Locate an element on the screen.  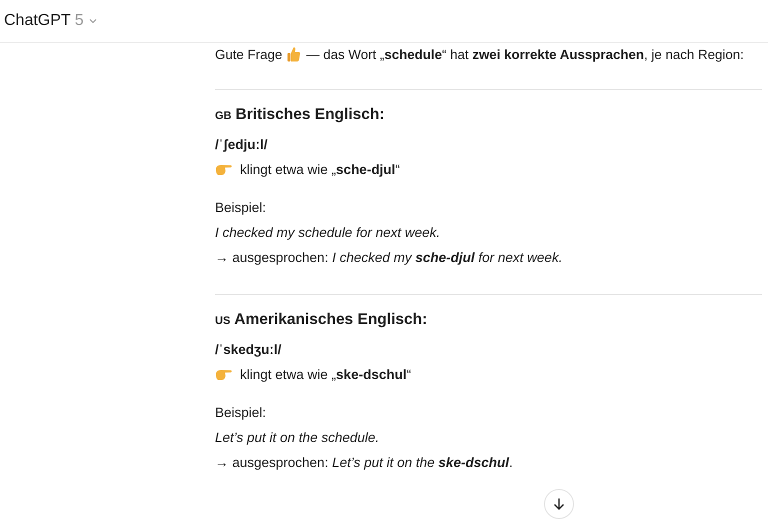
model-selector: ChatGPT 5 is located at coordinates (51, 21).